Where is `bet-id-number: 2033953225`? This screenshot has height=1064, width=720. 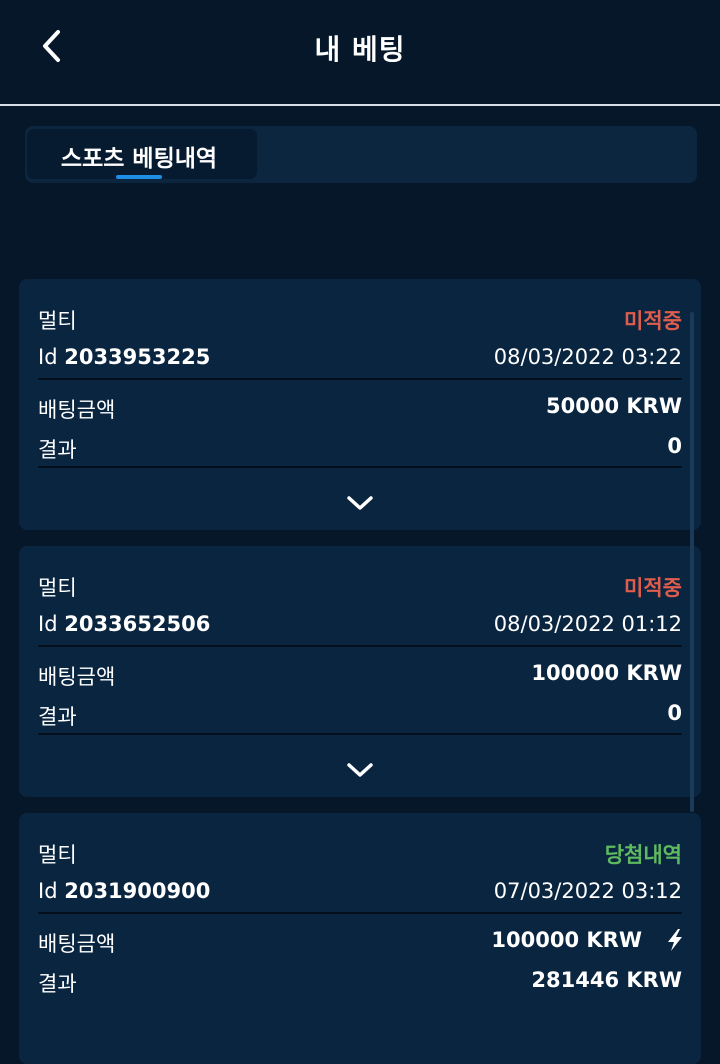 bet-id-number: 2033953225 is located at coordinates (137, 357).